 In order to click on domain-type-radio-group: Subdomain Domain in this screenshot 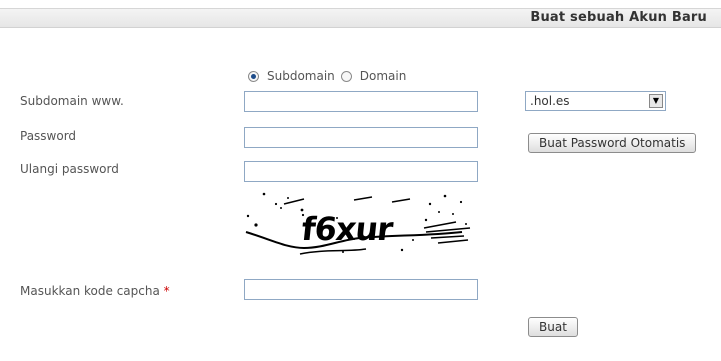, I will do `click(330, 76)`.